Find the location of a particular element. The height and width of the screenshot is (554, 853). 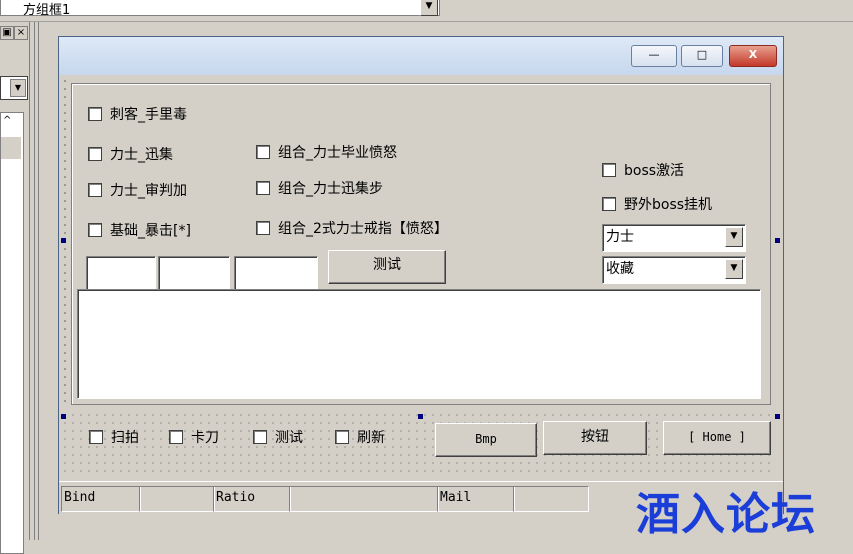

anniu-button: 按钮 is located at coordinates (595, 438).